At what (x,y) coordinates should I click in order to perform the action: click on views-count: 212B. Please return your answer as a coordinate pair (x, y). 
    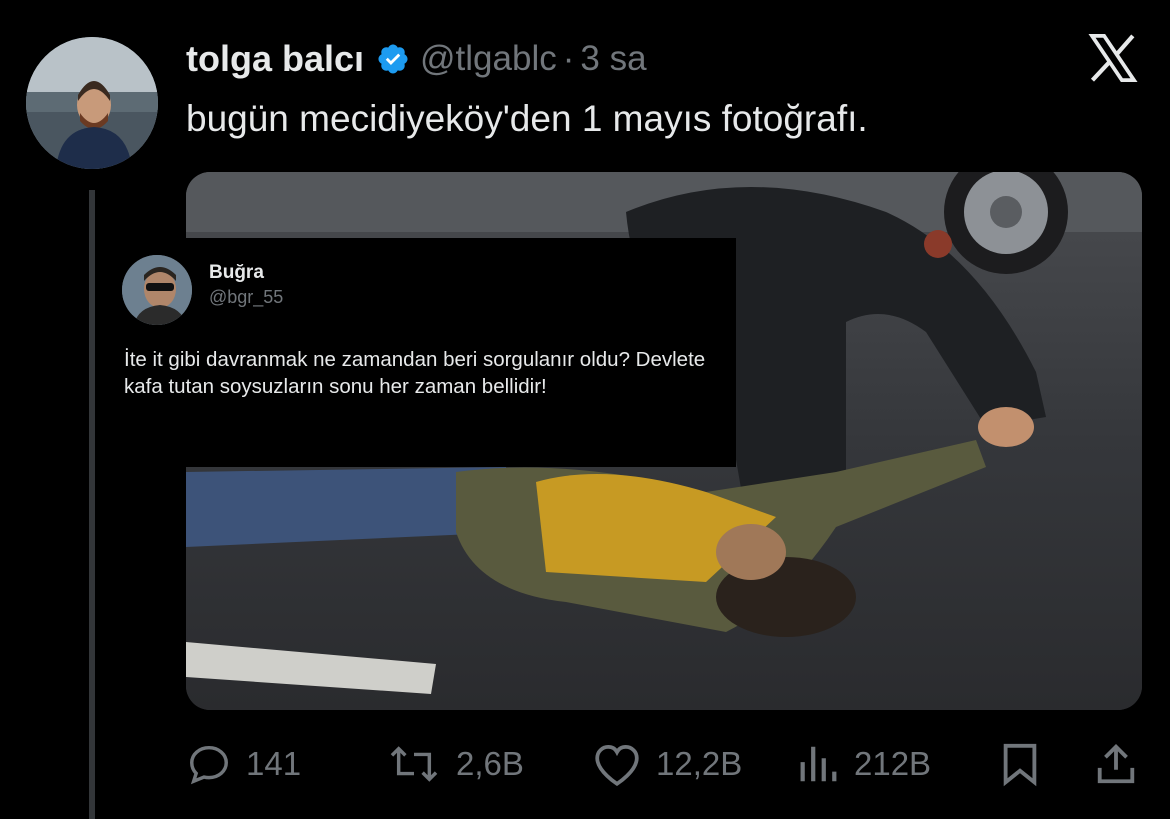
    Looking at the image, I should click on (893, 763).